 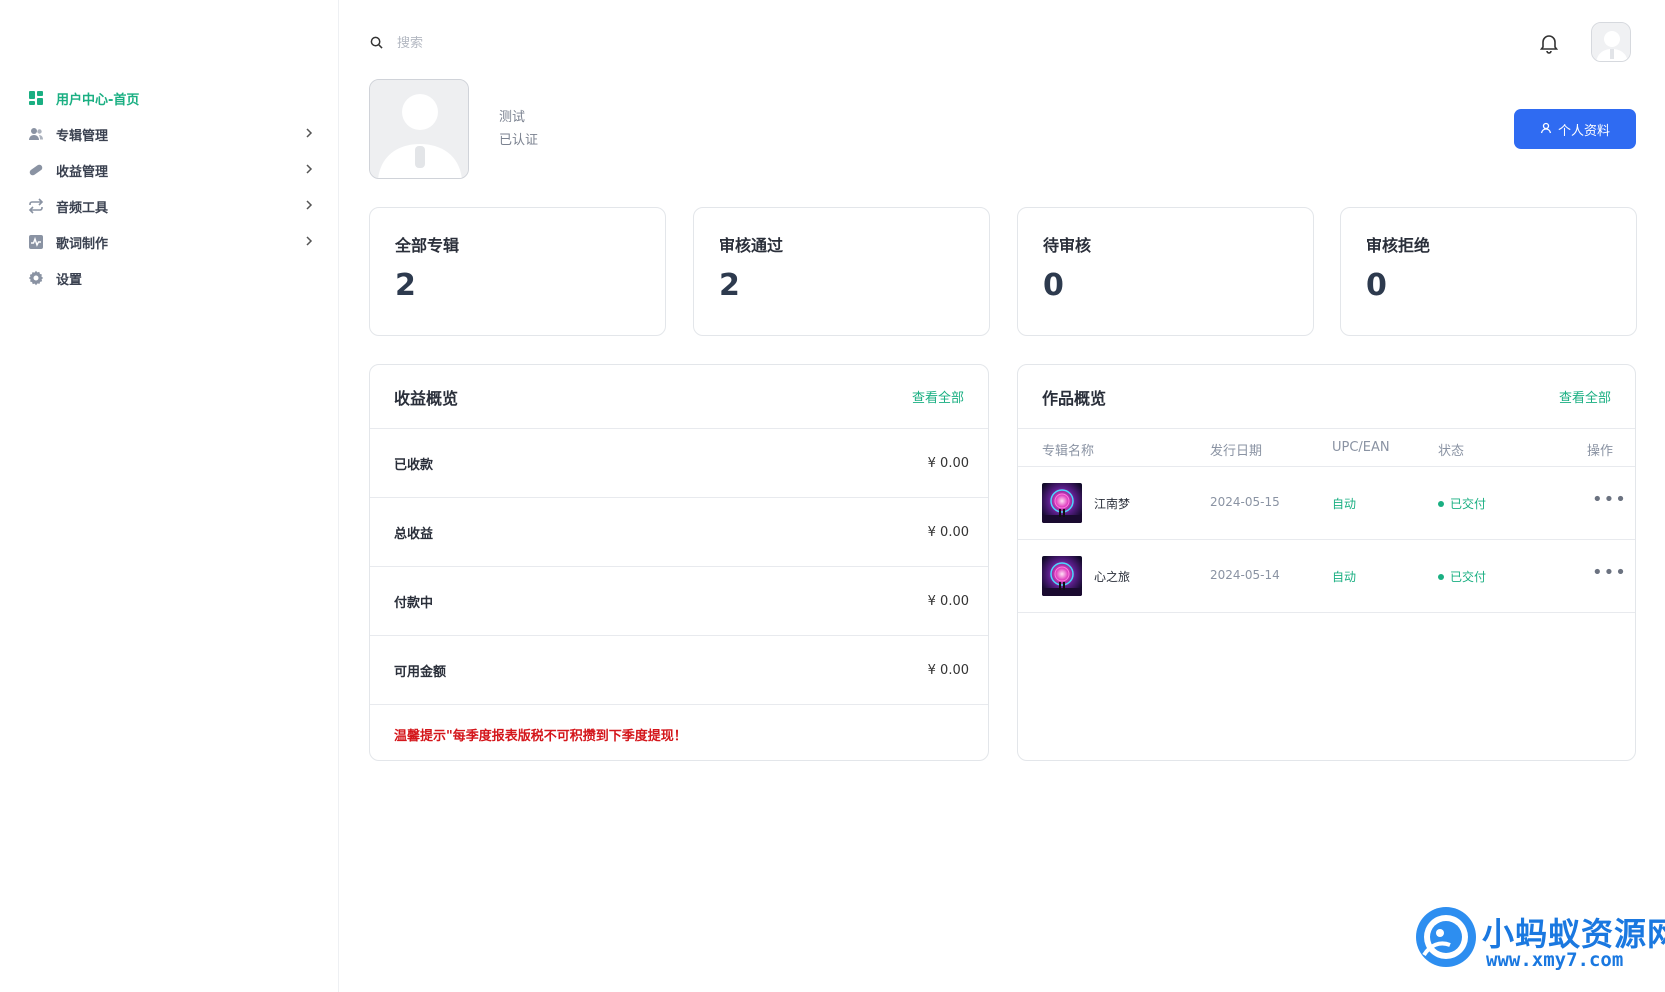 I want to click on sidebar-item-audio-tools: 音频工具, so click(x=173, y=206).